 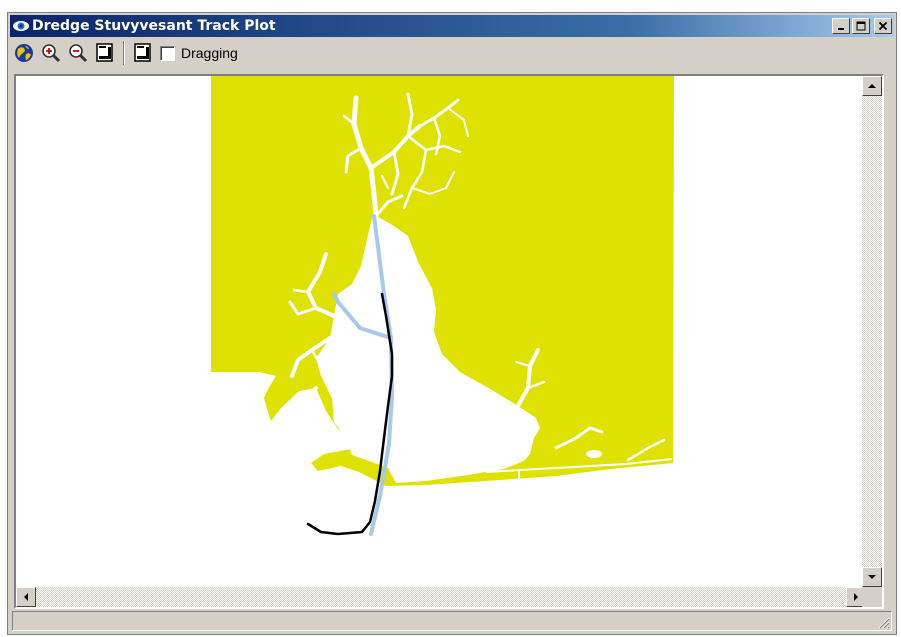 I want to click on close-button, so click(x=883, y=26).